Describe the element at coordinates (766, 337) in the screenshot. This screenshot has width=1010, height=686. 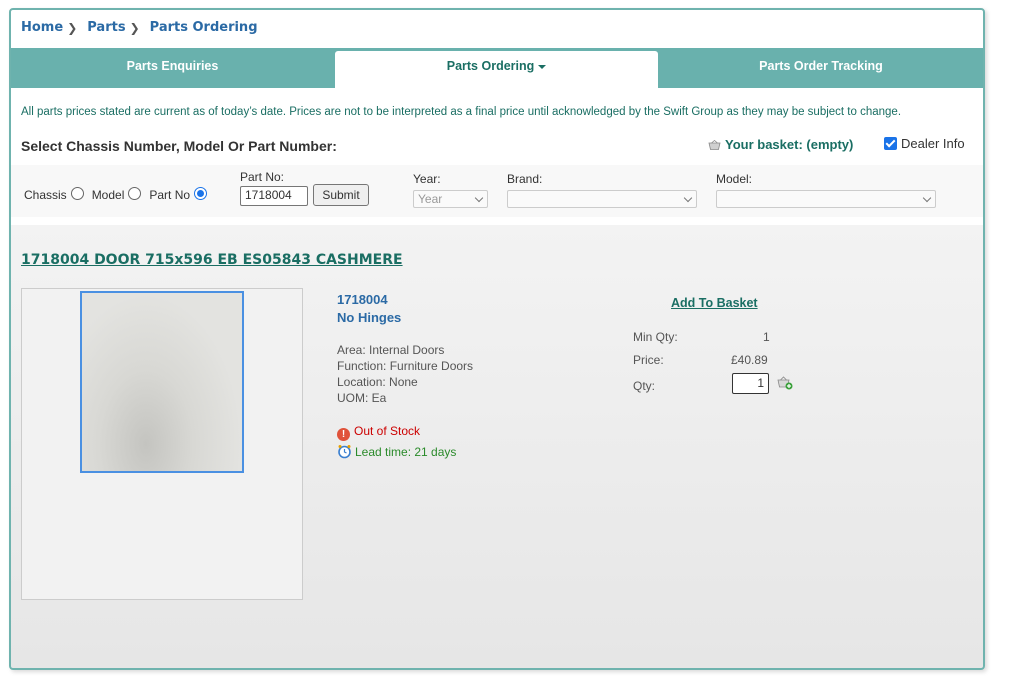
I see `min-qty-value: 1` at that location.